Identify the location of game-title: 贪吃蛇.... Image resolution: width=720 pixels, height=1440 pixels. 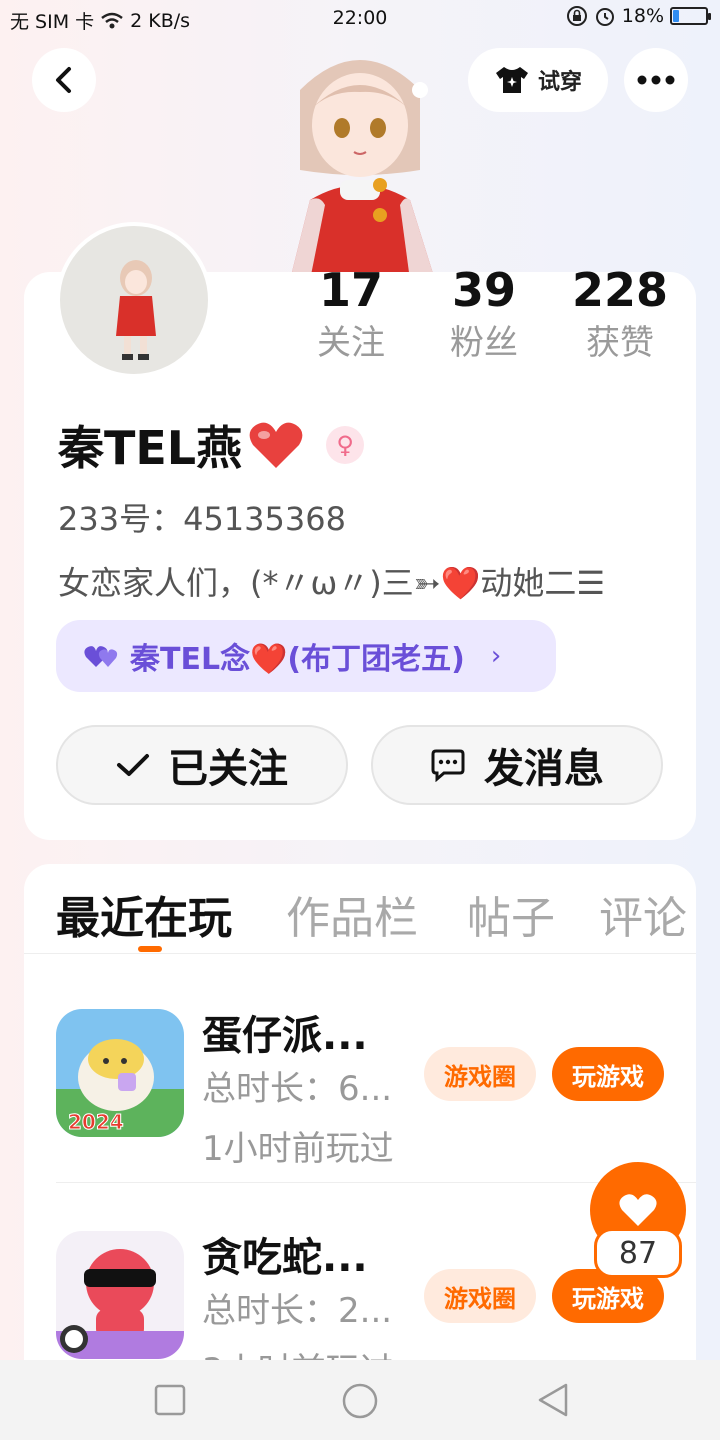
(285, 1258).